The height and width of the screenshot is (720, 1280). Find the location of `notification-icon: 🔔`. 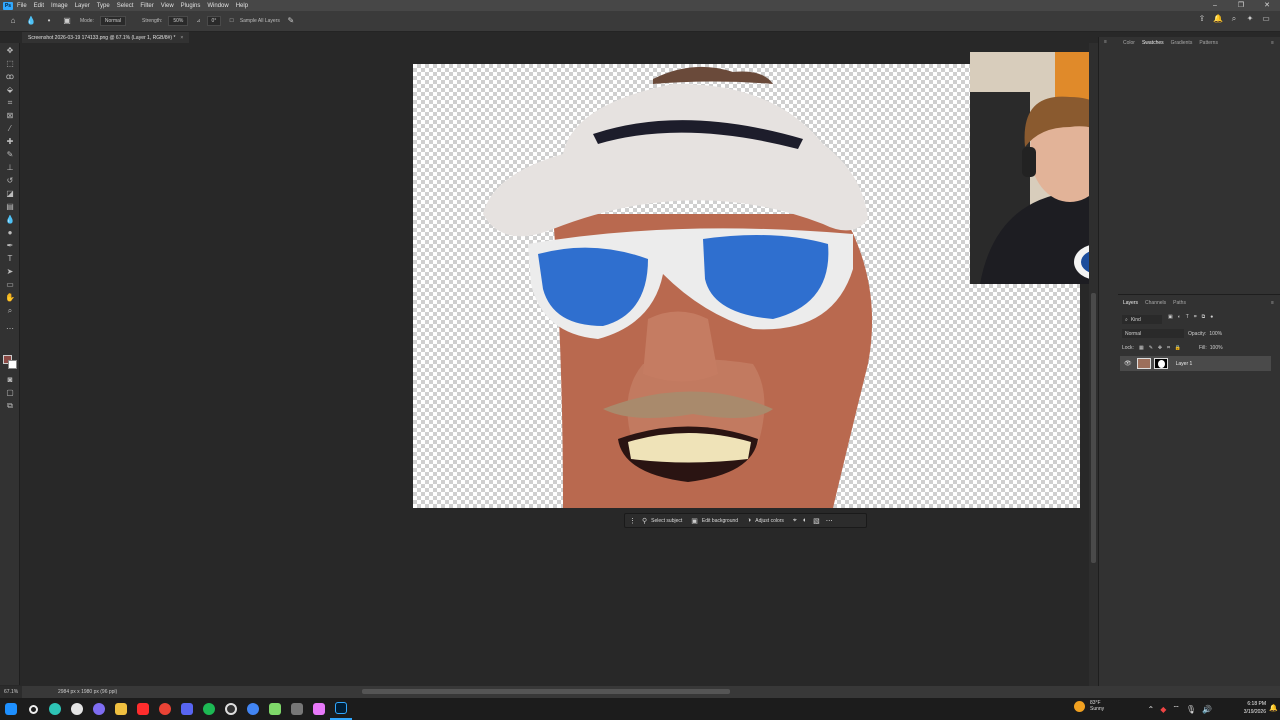

notification-icon: 🔔 is located at coordinates (1218, 19).